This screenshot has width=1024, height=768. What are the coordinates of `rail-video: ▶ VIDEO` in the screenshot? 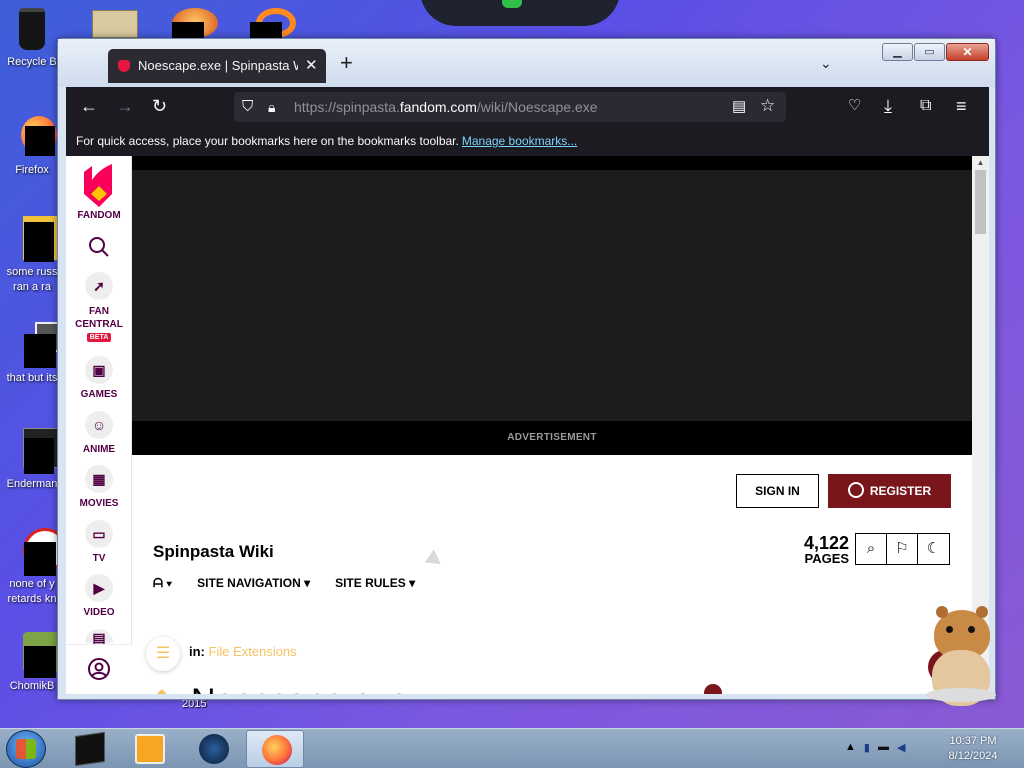 It's located at (99, 596).